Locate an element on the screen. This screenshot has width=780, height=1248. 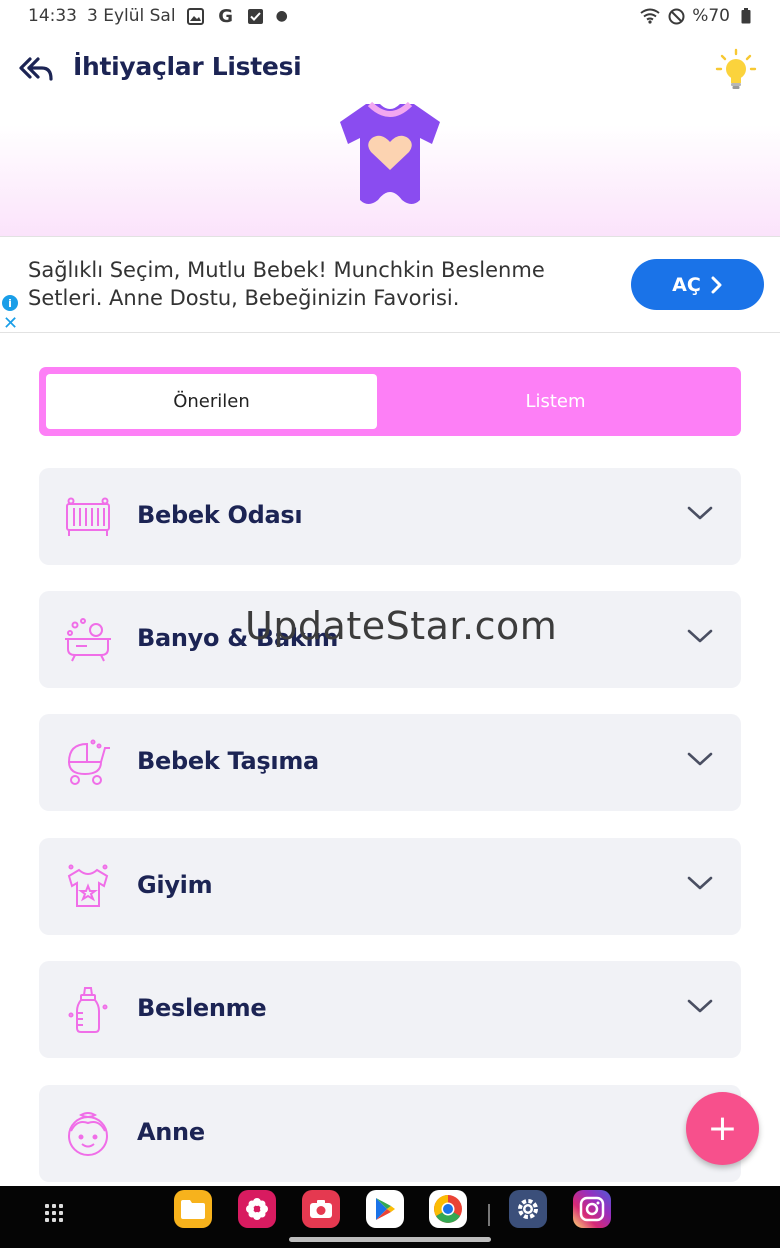
google-notification-icon: G is located at coordinates (225, 16).